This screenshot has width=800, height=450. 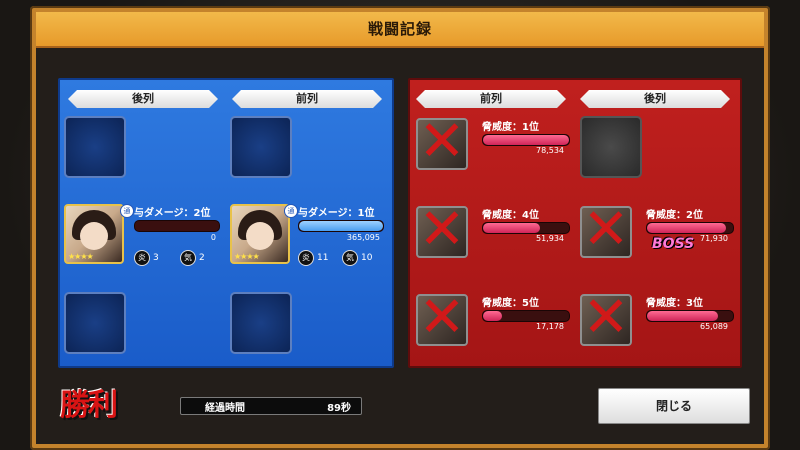 I want to click on stat-value: 3, so click(x=156, y=258).